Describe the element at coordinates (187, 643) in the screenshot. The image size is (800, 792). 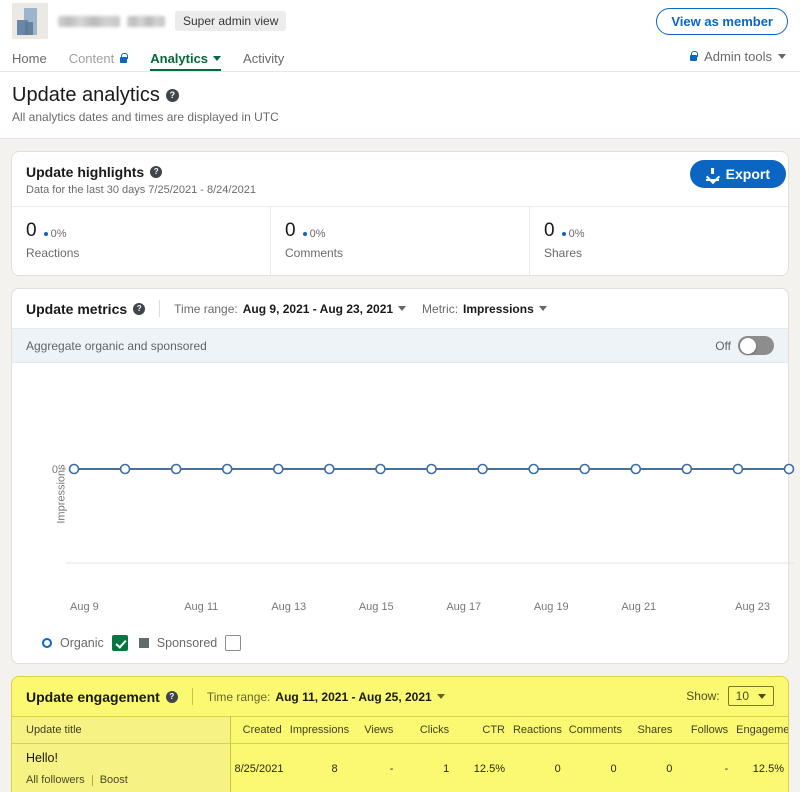
I see `legend-label-sponsored: Sponsored` at that location.